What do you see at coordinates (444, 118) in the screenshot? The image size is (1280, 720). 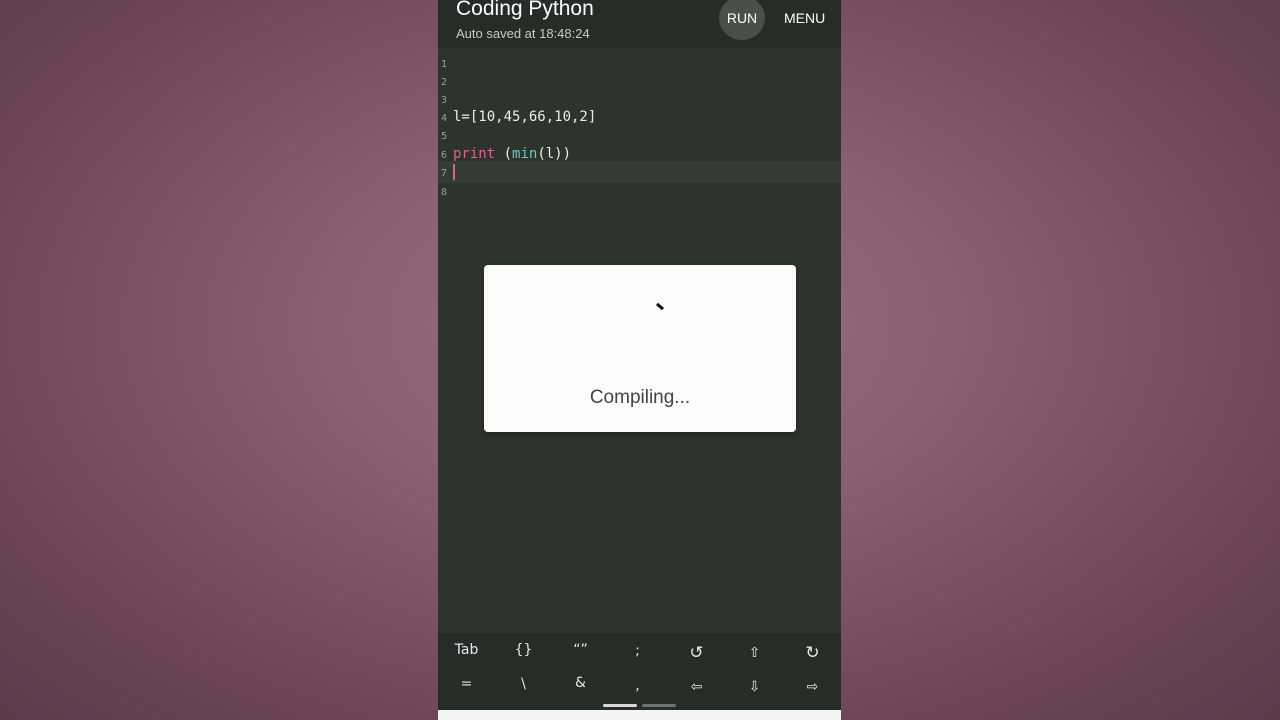 I see `line-number: 4` at bounding box center [444, 118].